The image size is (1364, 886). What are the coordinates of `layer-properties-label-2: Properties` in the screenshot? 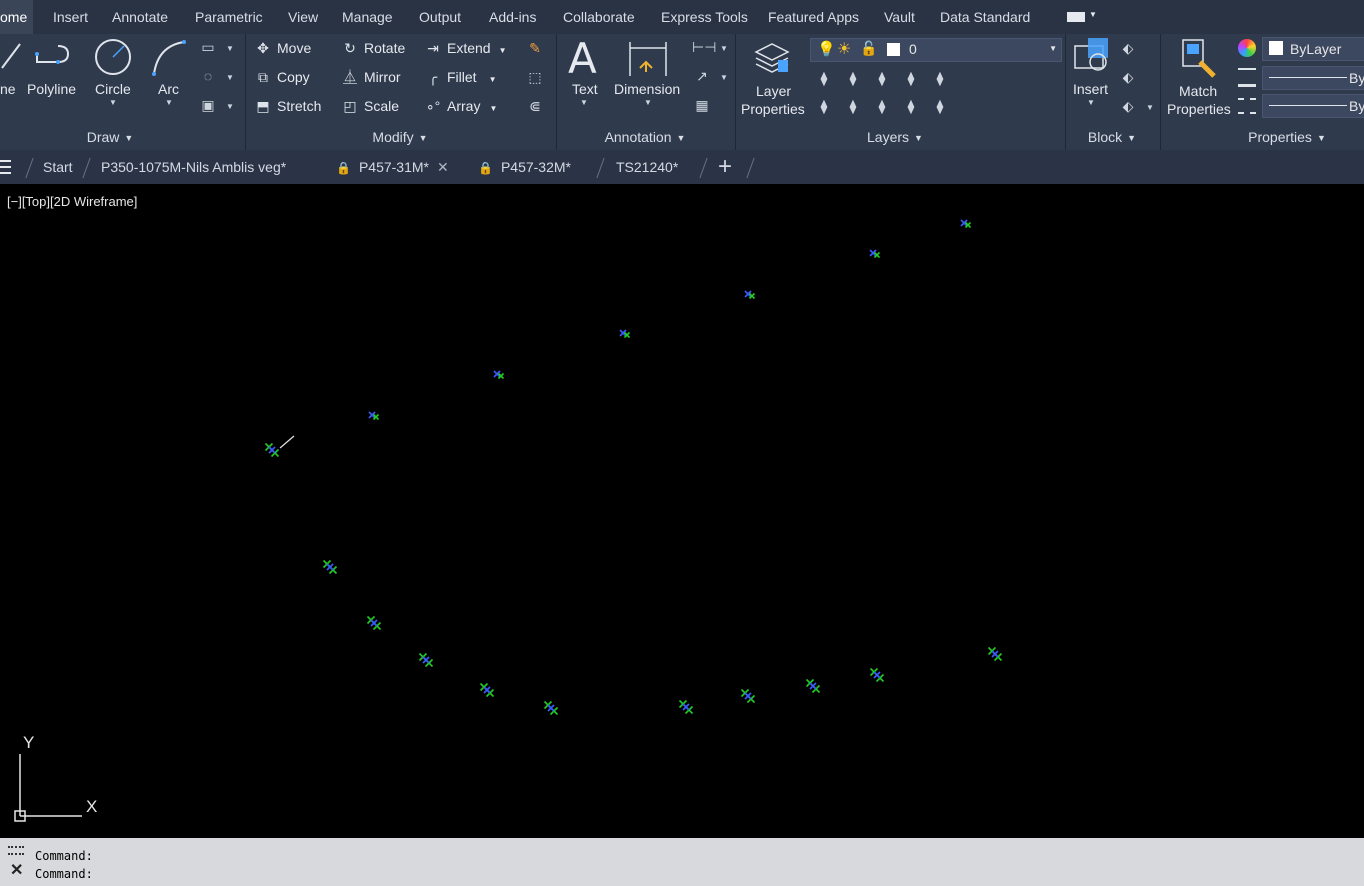 It's located at (773, 109).